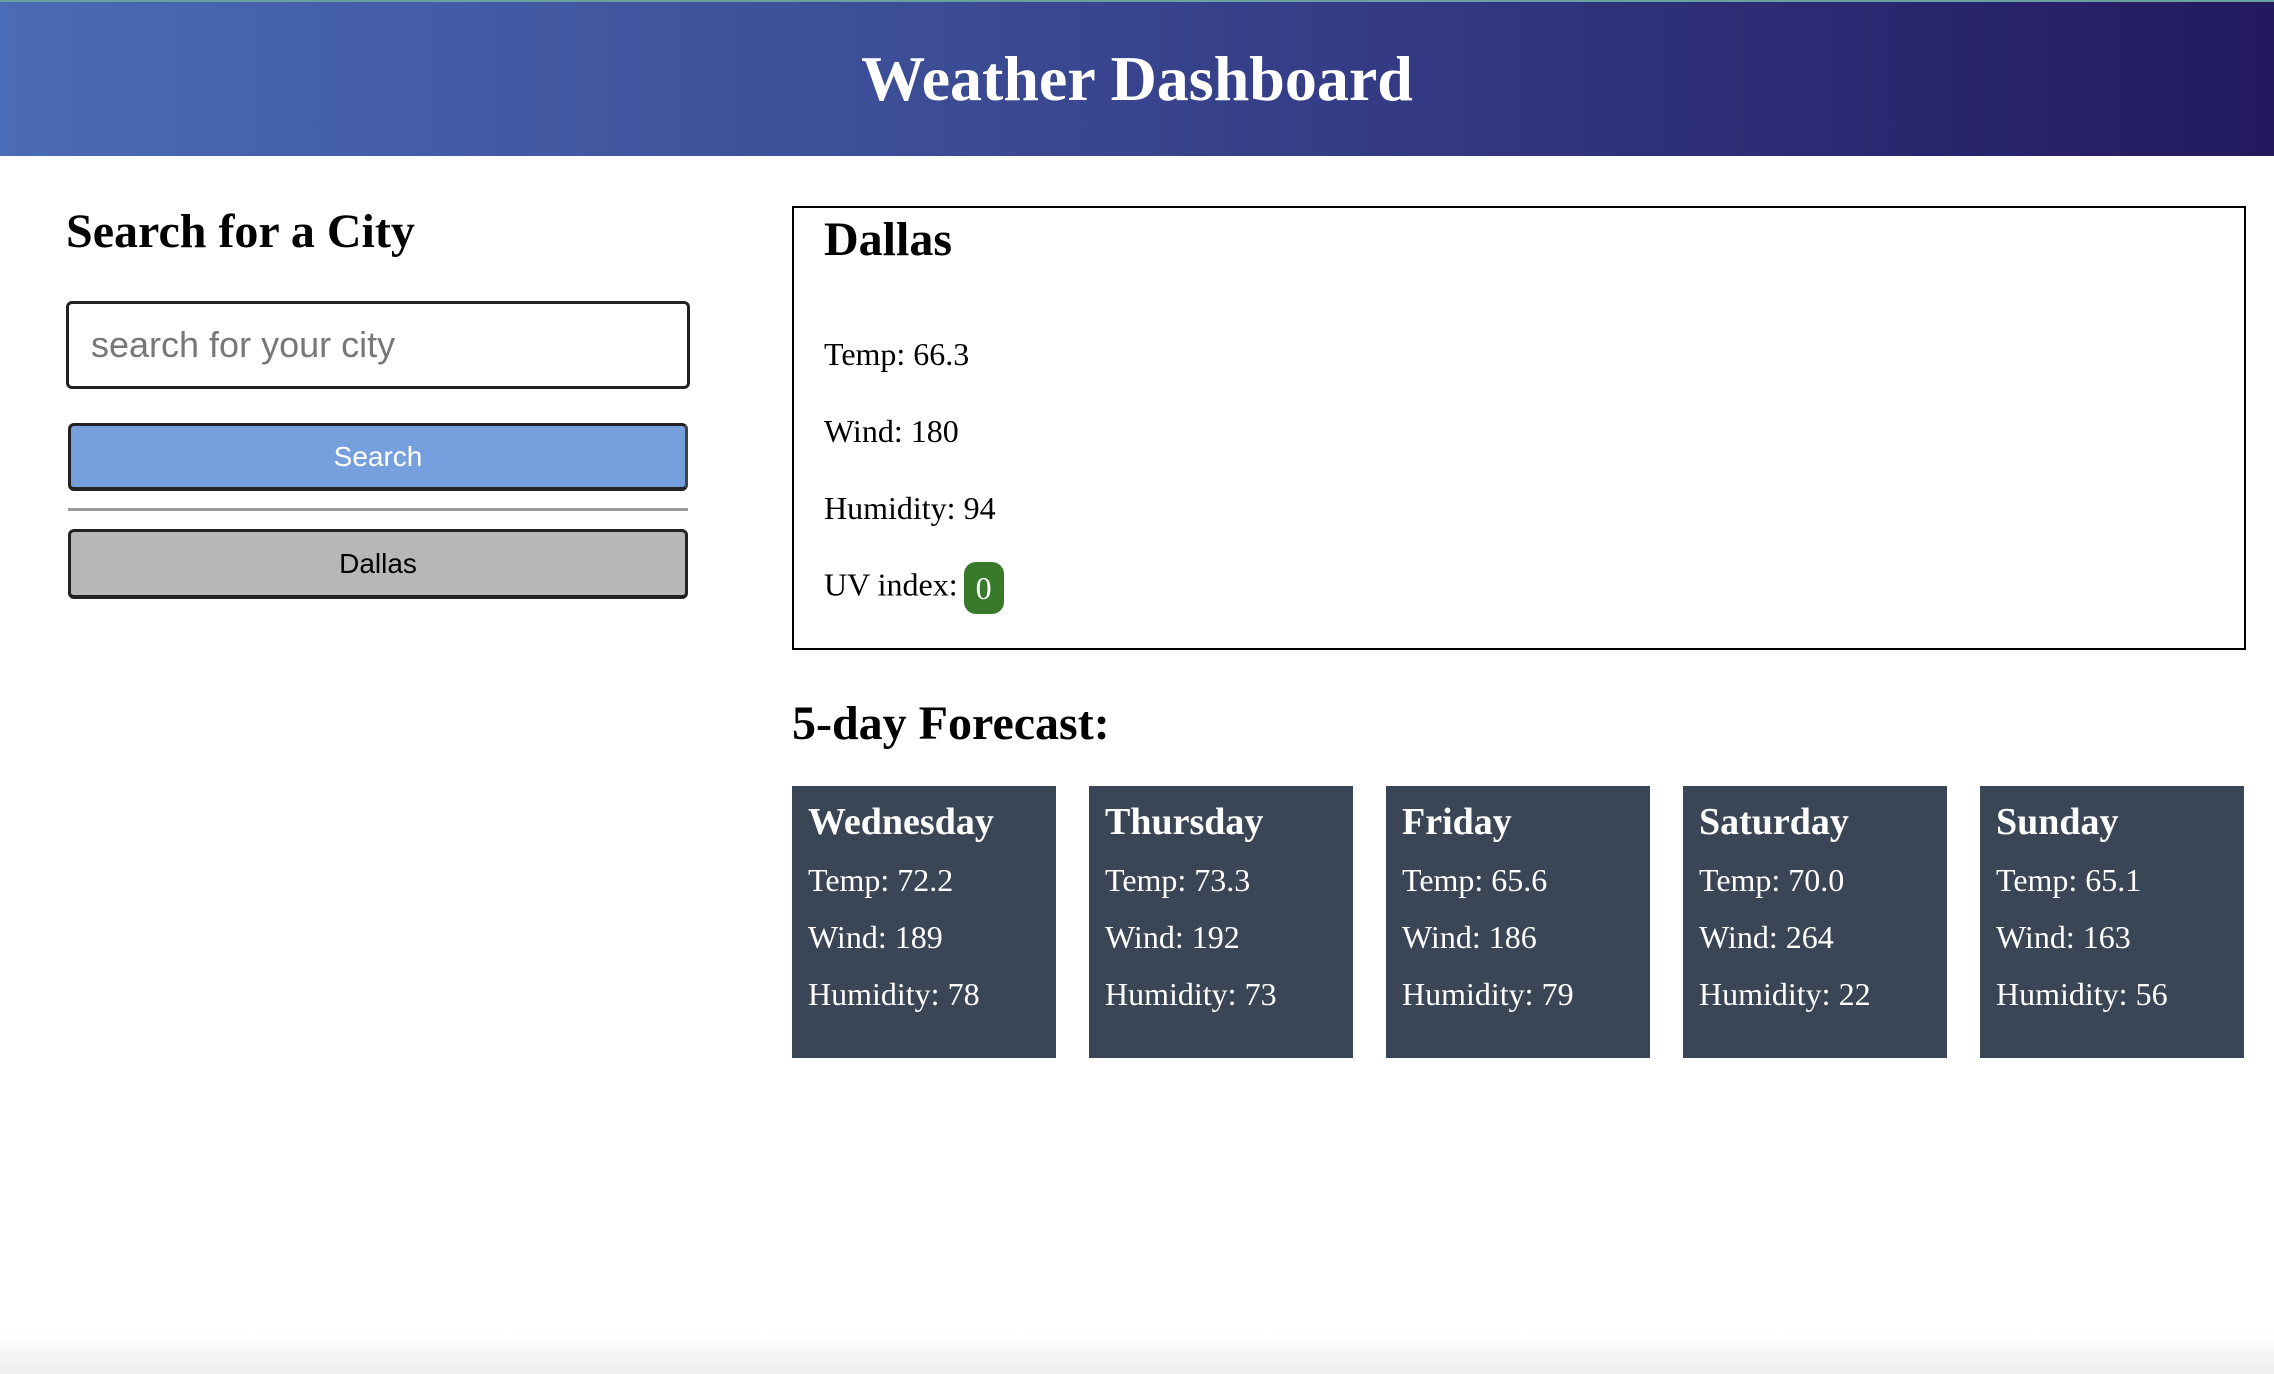  I want to click on search-sidebar: Search for a City Search Dallas, so click(378, 399).